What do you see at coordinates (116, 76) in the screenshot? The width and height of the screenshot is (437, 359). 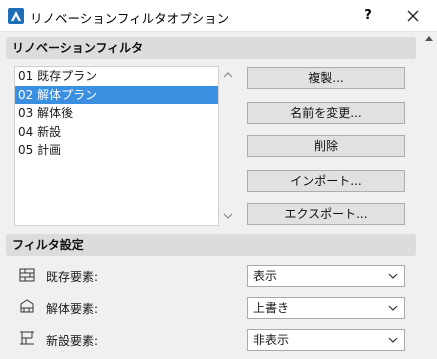 I see `list-item: 01 既存プラン` at bounding box center [116, 76].